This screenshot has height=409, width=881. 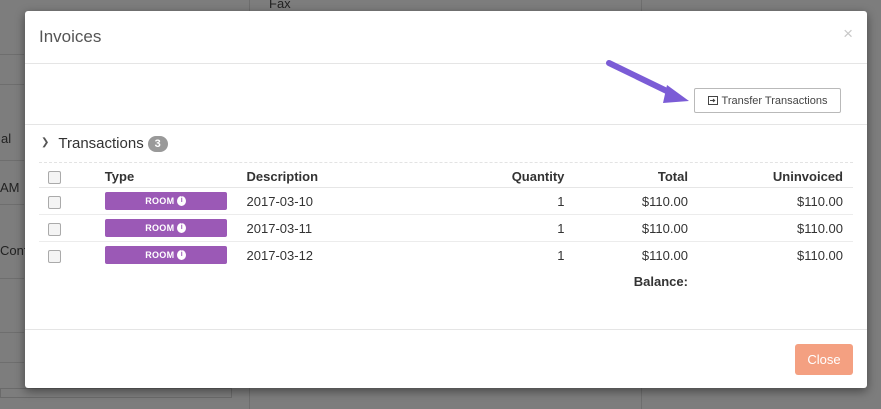 I want to click on column-header-uninvoiced: Uninvoiced, so click(x=770, y=176).